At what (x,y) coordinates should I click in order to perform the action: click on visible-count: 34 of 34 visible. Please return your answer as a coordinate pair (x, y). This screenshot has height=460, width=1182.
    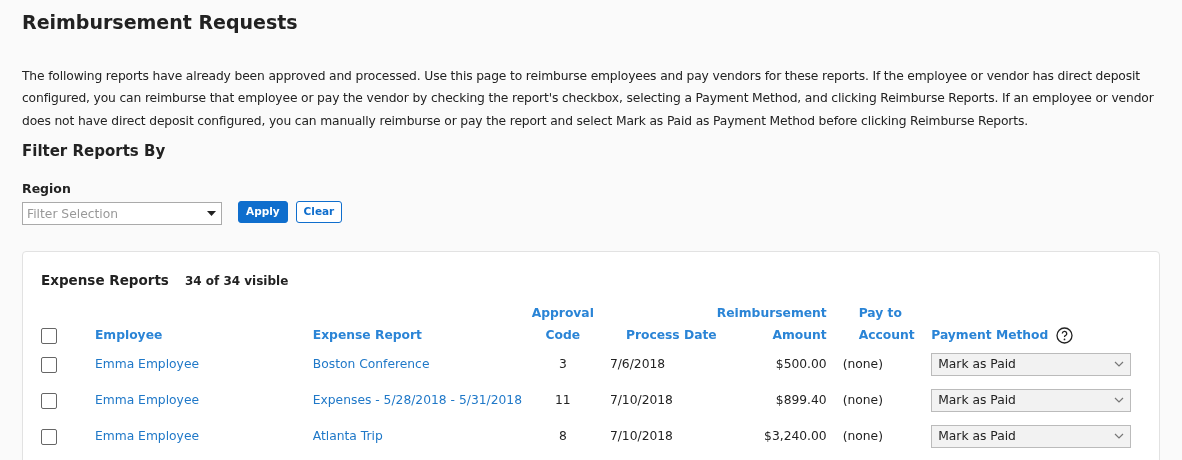
    Looking at the image, I should click on (236, 282).